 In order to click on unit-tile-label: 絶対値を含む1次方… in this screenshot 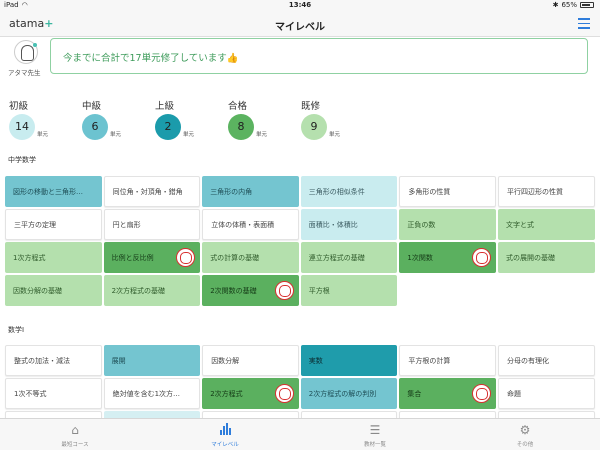, I will do `click(146, 393)`.